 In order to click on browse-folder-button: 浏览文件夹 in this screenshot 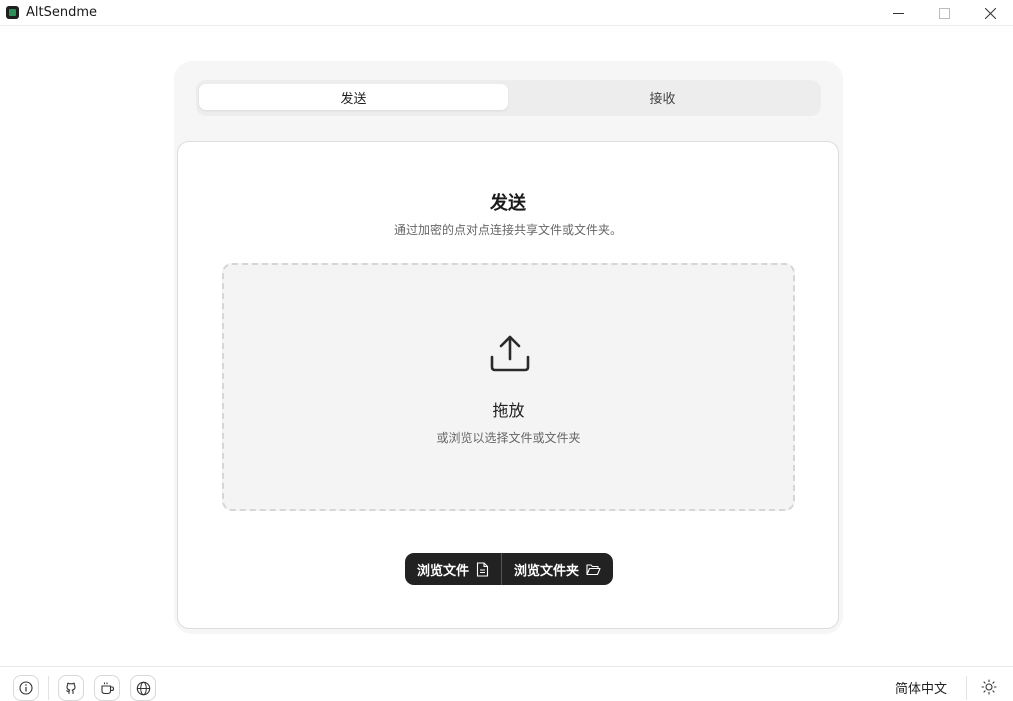, I will do `click(557, 569)`.